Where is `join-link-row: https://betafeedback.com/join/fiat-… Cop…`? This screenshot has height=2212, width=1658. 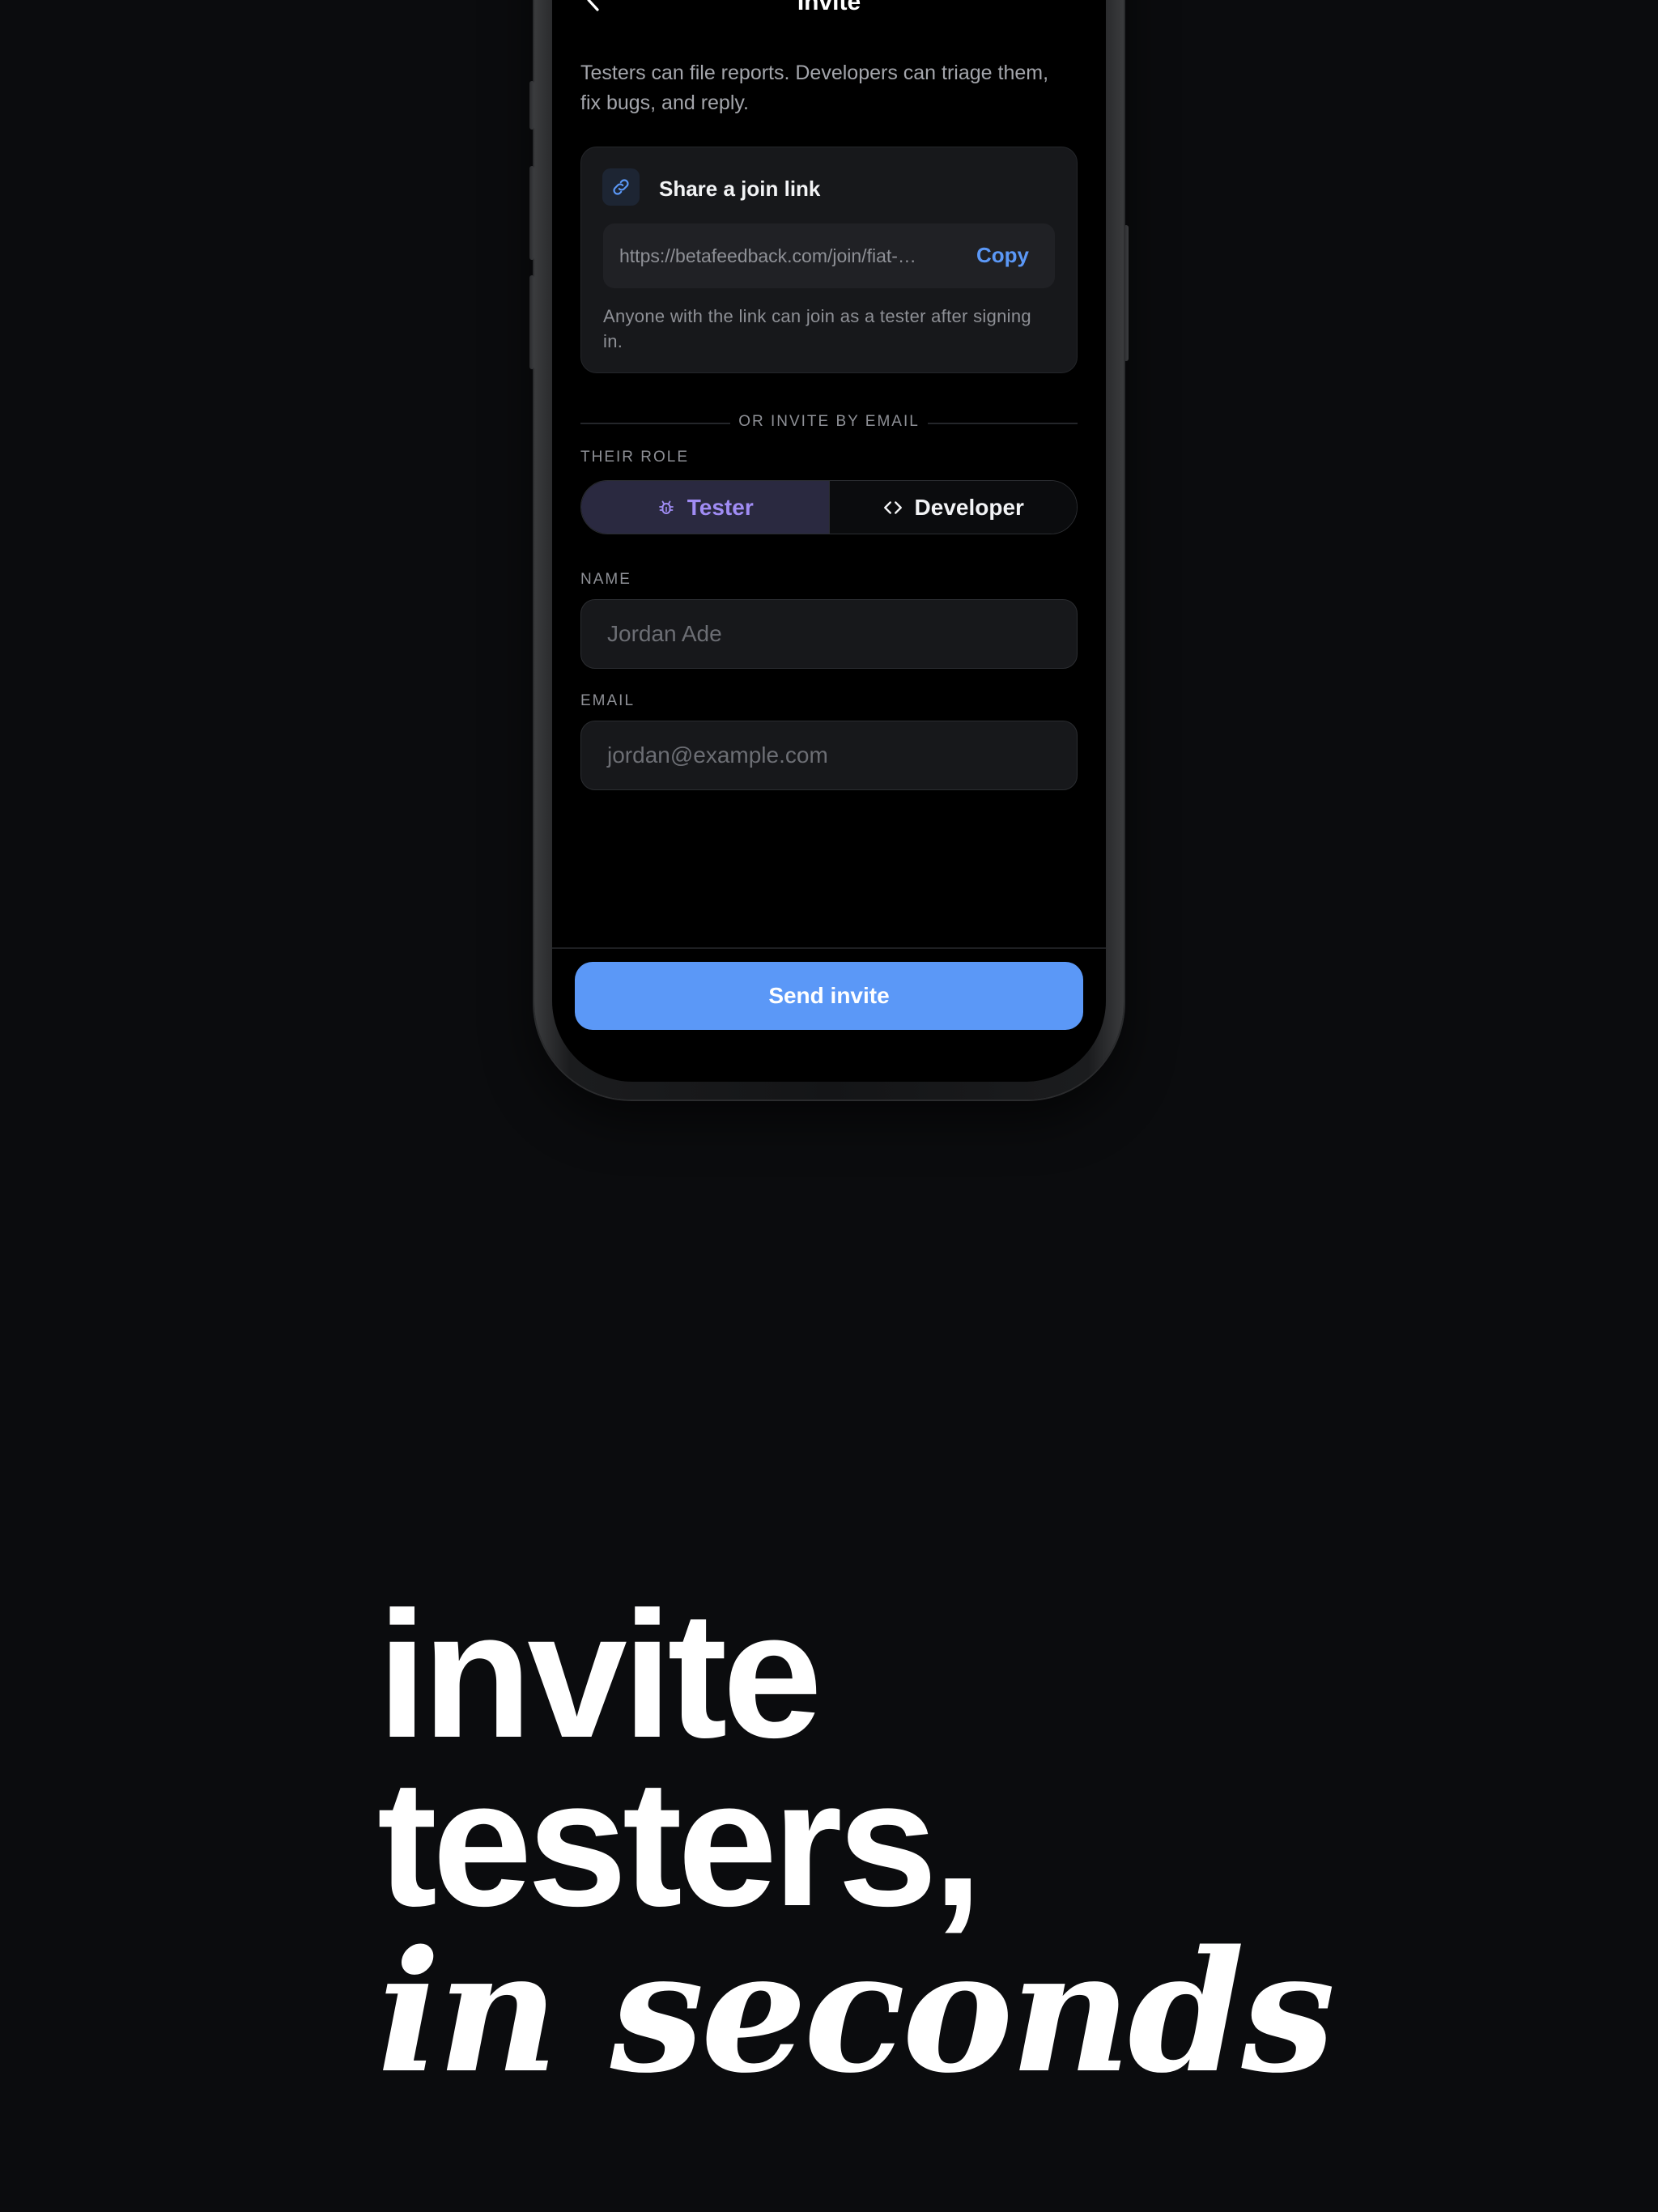 join-link-row: https://betafeedback.com/join/fiat-… Cop… is located at coordinates (829, 256).